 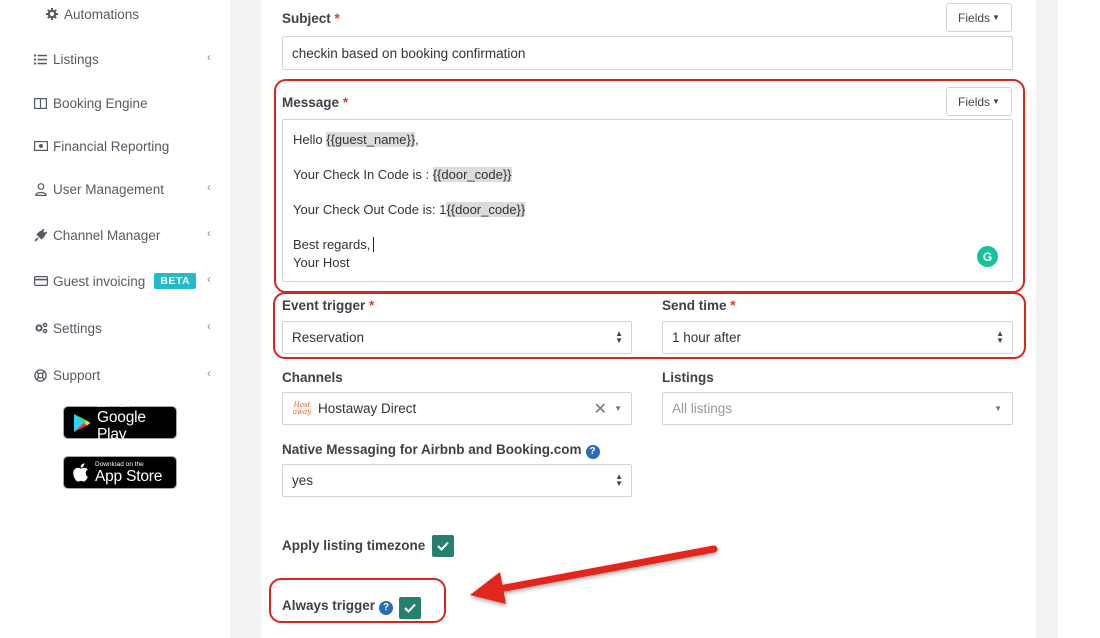 What do you see at coordinates (594, 574) in the screenshot?
I see `annotation-arrow` at bounding box center [594, 574].